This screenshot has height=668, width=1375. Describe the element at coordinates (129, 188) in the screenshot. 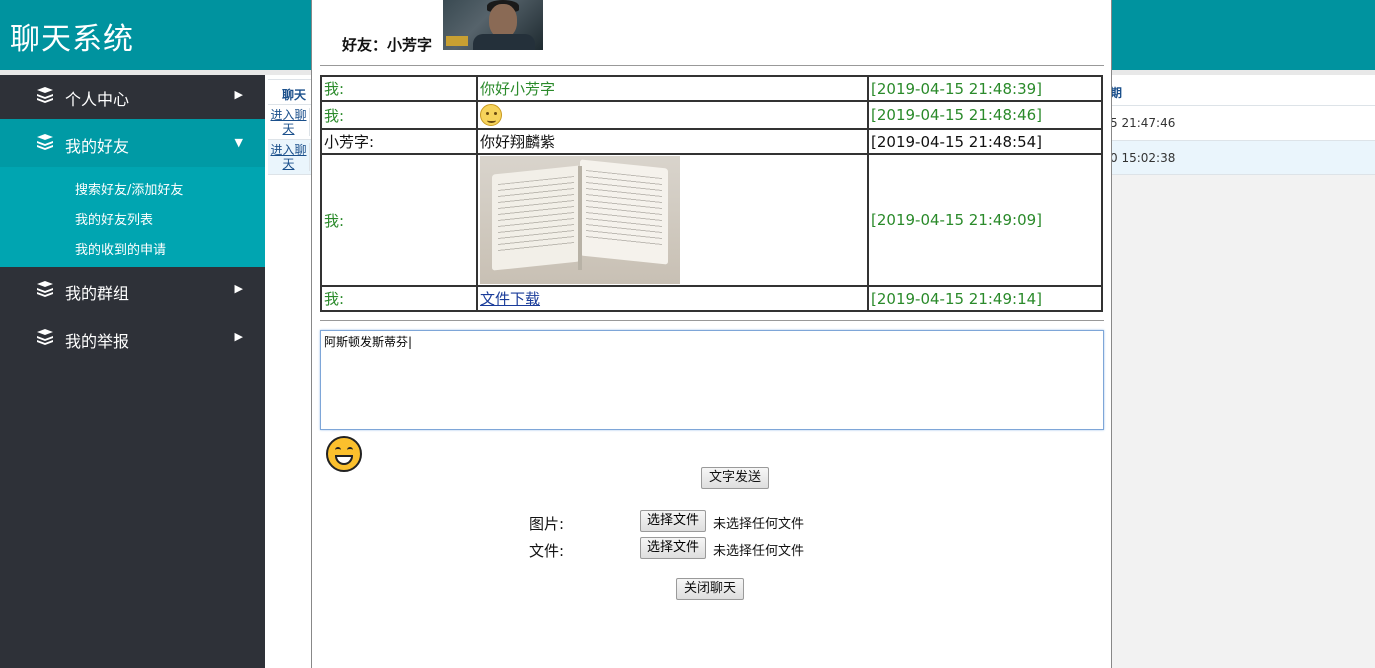

I see `submenu-search-add-friend: 搜索好友/添加好友` at that location.